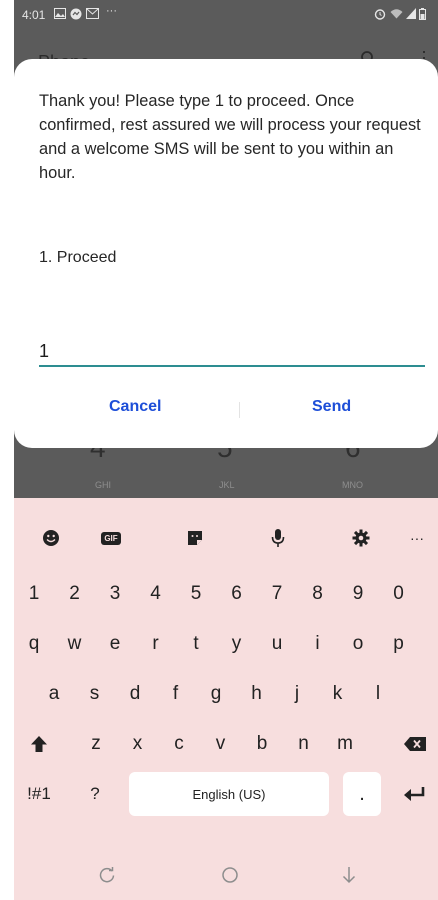 The image size is (438, 900). Describe the element at coordinates (34, 594) in the screenshot. I see `key-1: 1` at that location.